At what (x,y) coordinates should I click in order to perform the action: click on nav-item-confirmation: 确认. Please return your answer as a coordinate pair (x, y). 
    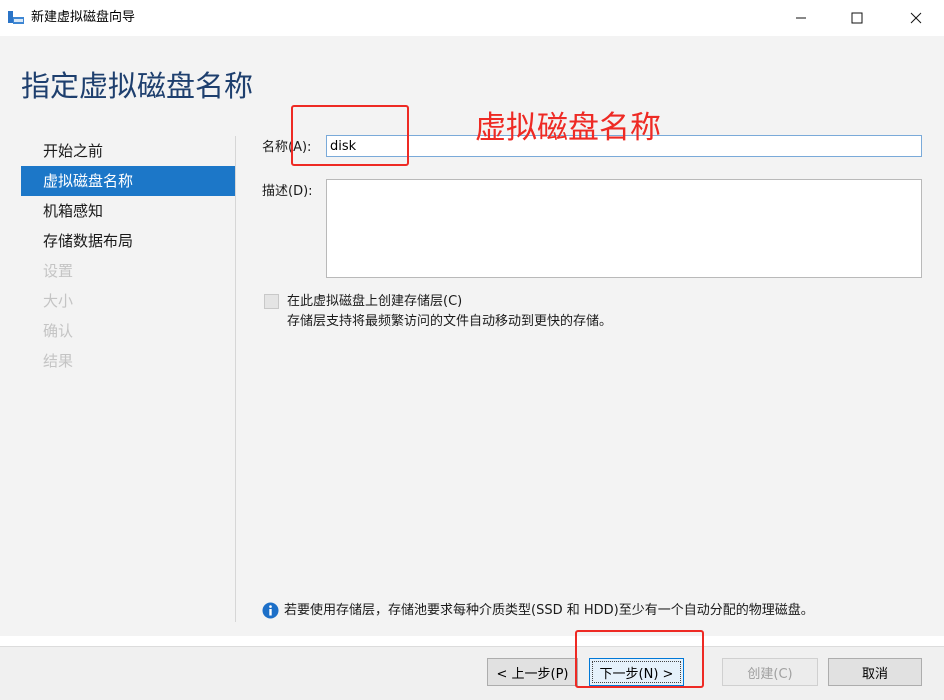
    Looking at the image, I should click on (58, 331).